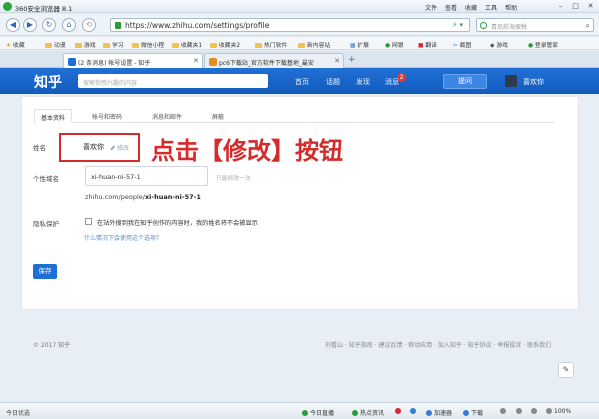 The image size is (599, 419). Describe the element at coordinates (72, 62) in the screenshot. I see `zhihu-icon` at that location.